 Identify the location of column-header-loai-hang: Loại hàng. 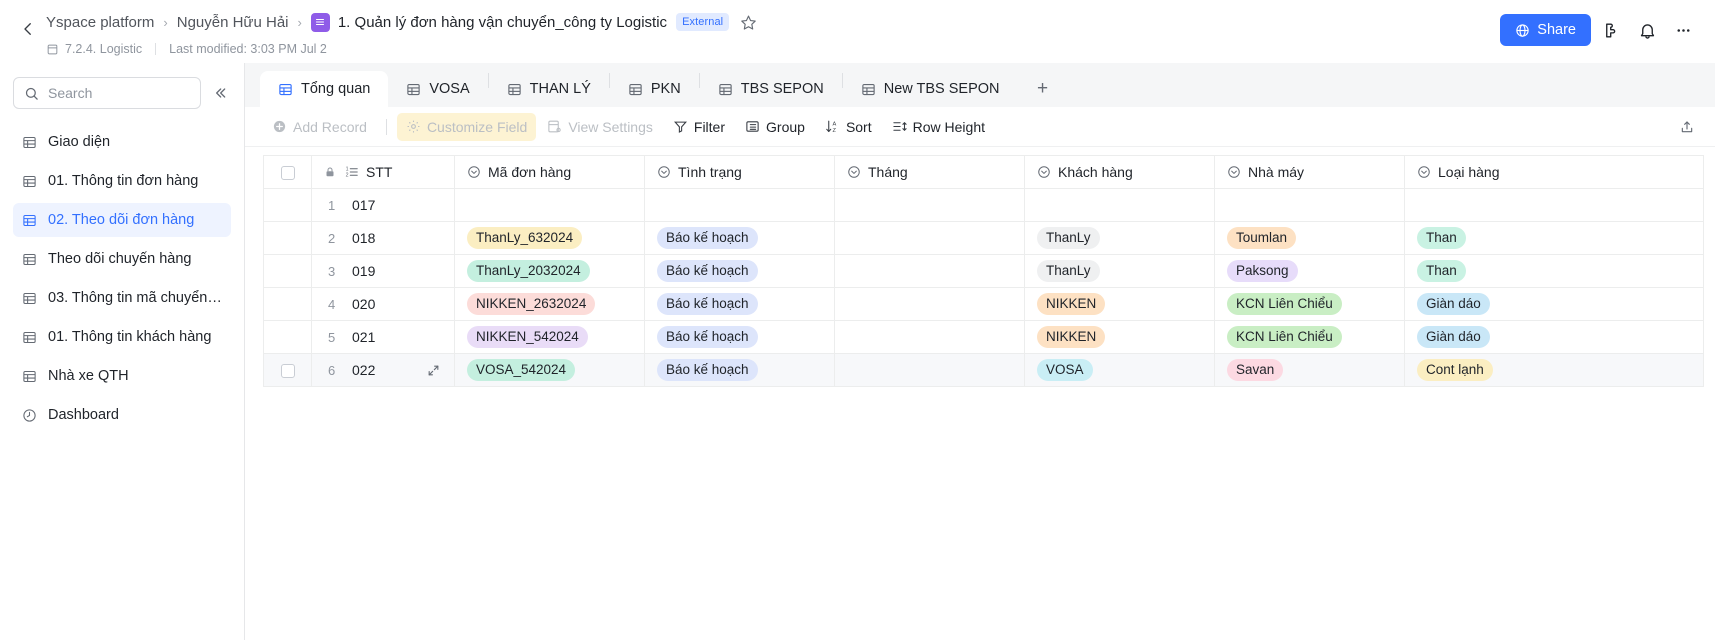
(1554, 172).